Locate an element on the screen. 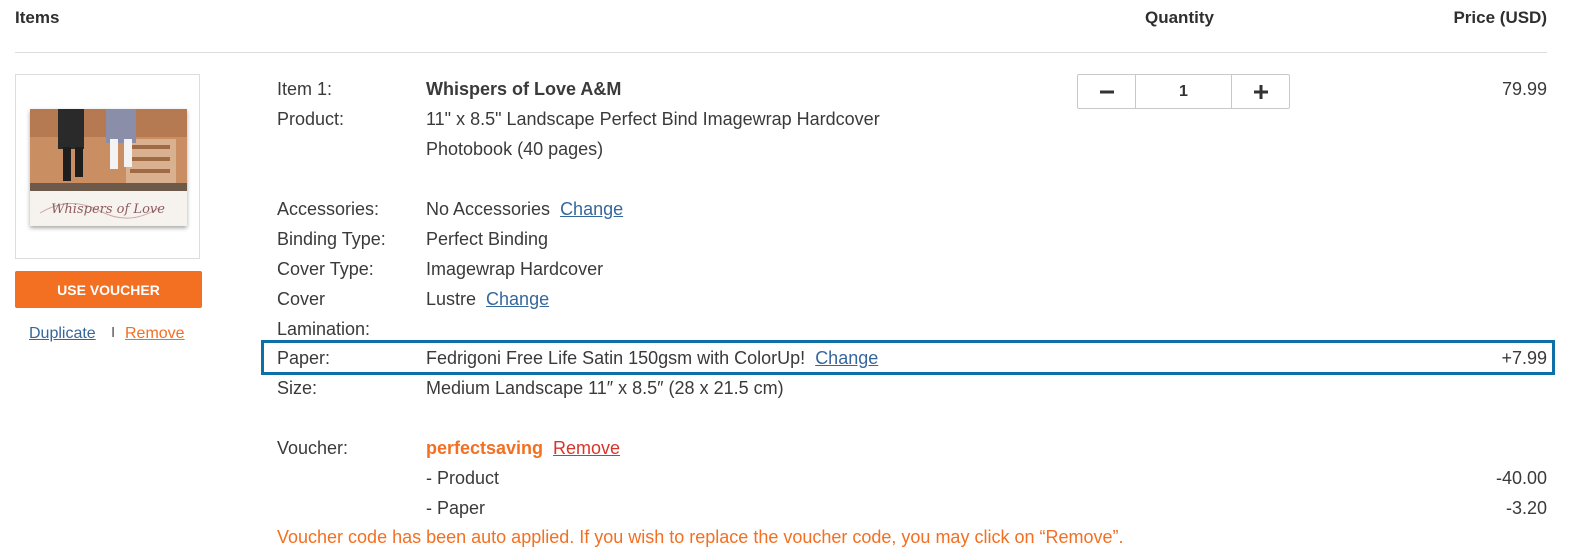  discount-paper-label: - Paper is located at coordinates (456, 508).